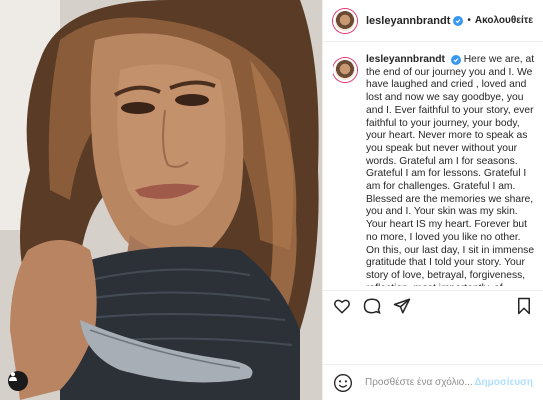 The height and width of the screenshot is (400, 543). Describe the element at coordinates (18, 381) in the screenshot. I see `tagged-user-button` at that location.